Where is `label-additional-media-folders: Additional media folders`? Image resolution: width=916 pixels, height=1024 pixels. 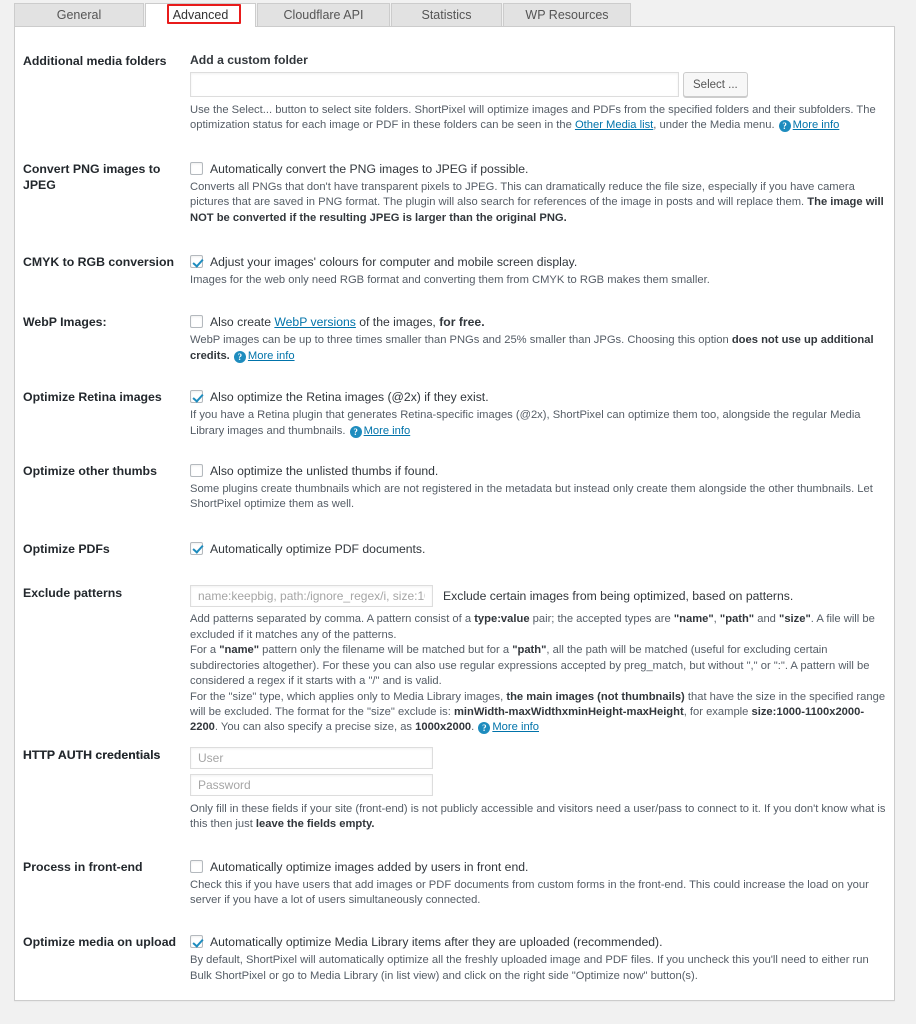 label-additional-media-folders: Additional media folders is located at coordinates (95, 61).